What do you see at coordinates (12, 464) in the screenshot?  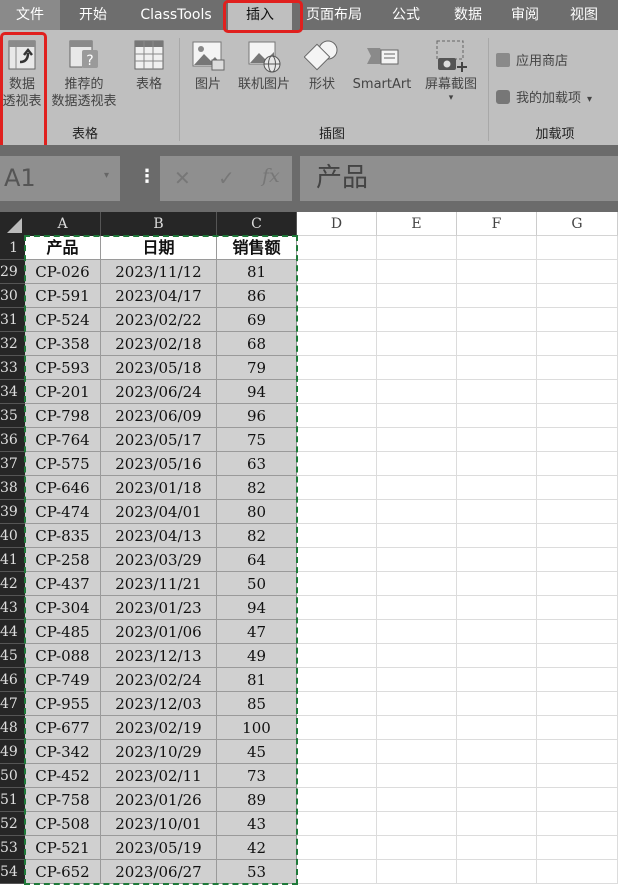 I see `row-header: 37` at bounding box center [12, 464].